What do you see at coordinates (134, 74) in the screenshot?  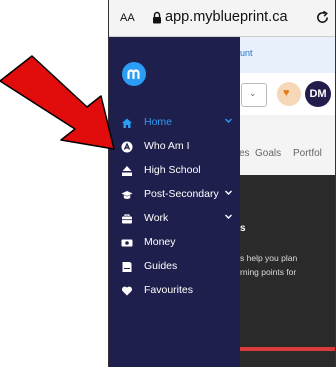 I see `blueprint-logo-icon` at bounding box center [134, 74].